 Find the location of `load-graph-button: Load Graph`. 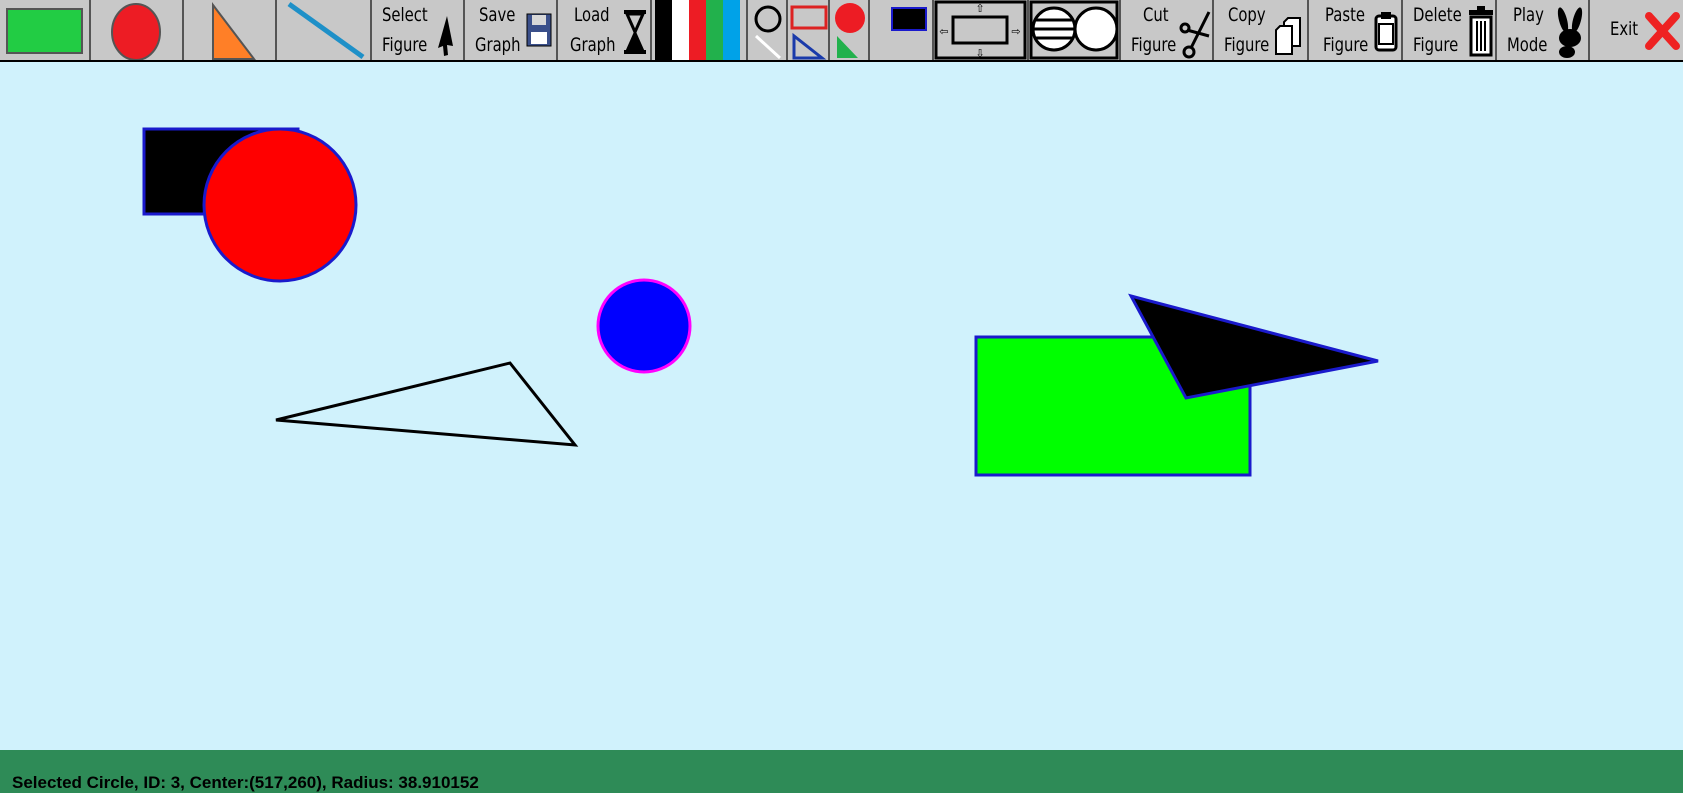

load-graph-button: Load Graph is located at coordinates (605, 30).